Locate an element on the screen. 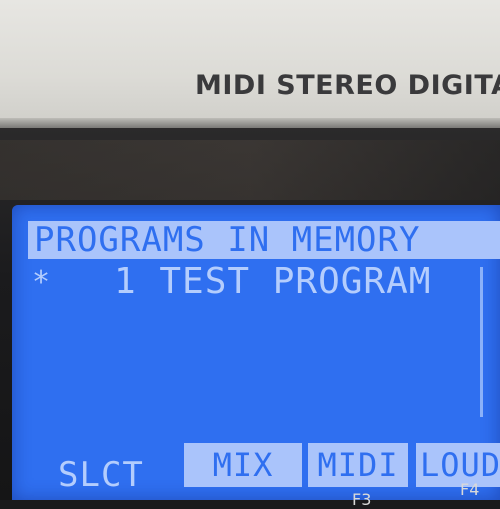  softkey-loud: LOUD is located at coordinates (458, 465).